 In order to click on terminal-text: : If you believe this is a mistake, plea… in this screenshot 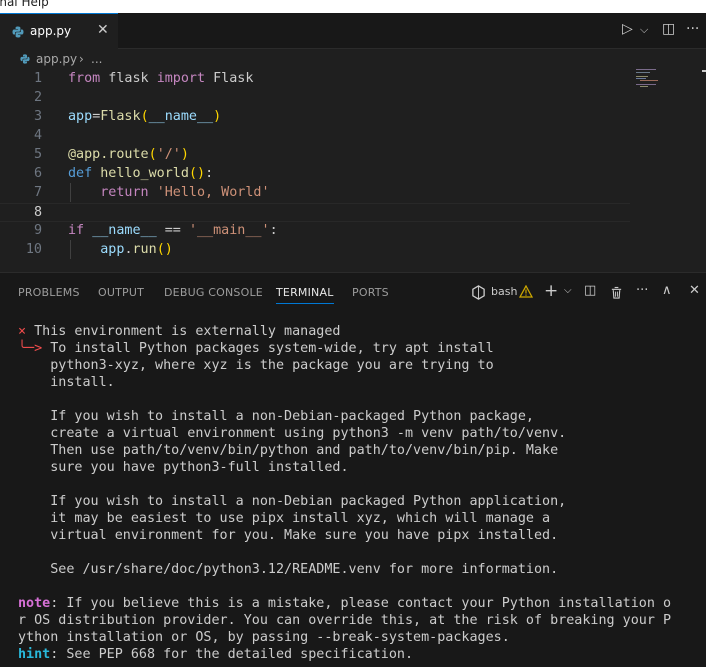, I will do `click(361, 603)`.